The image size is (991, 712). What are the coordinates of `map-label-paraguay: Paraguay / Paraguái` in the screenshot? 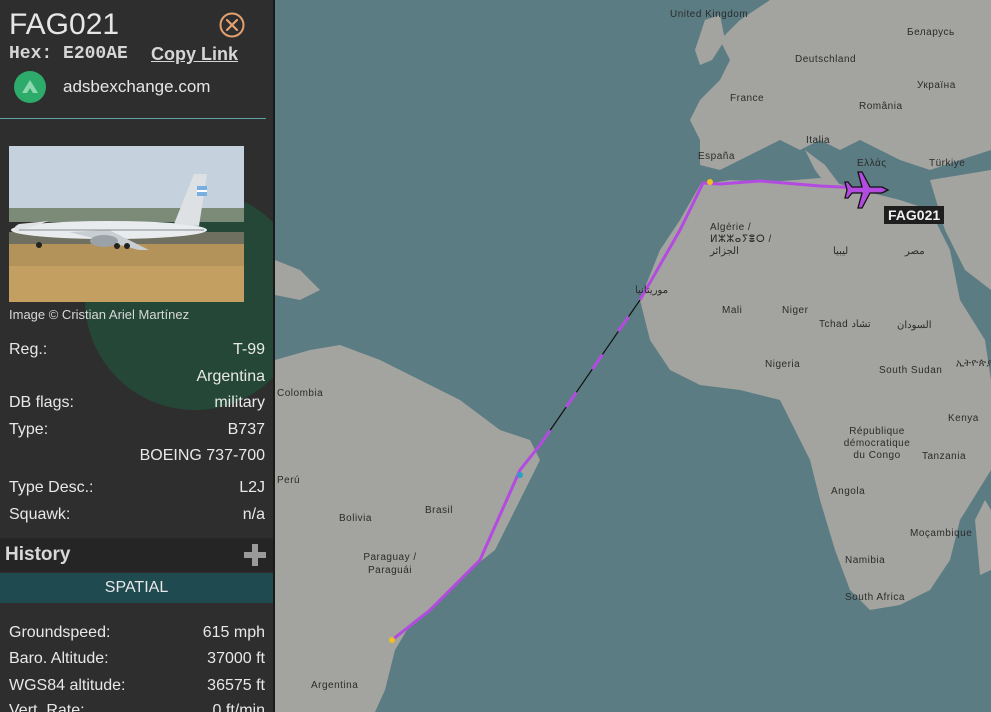 It's located at (390, 564).